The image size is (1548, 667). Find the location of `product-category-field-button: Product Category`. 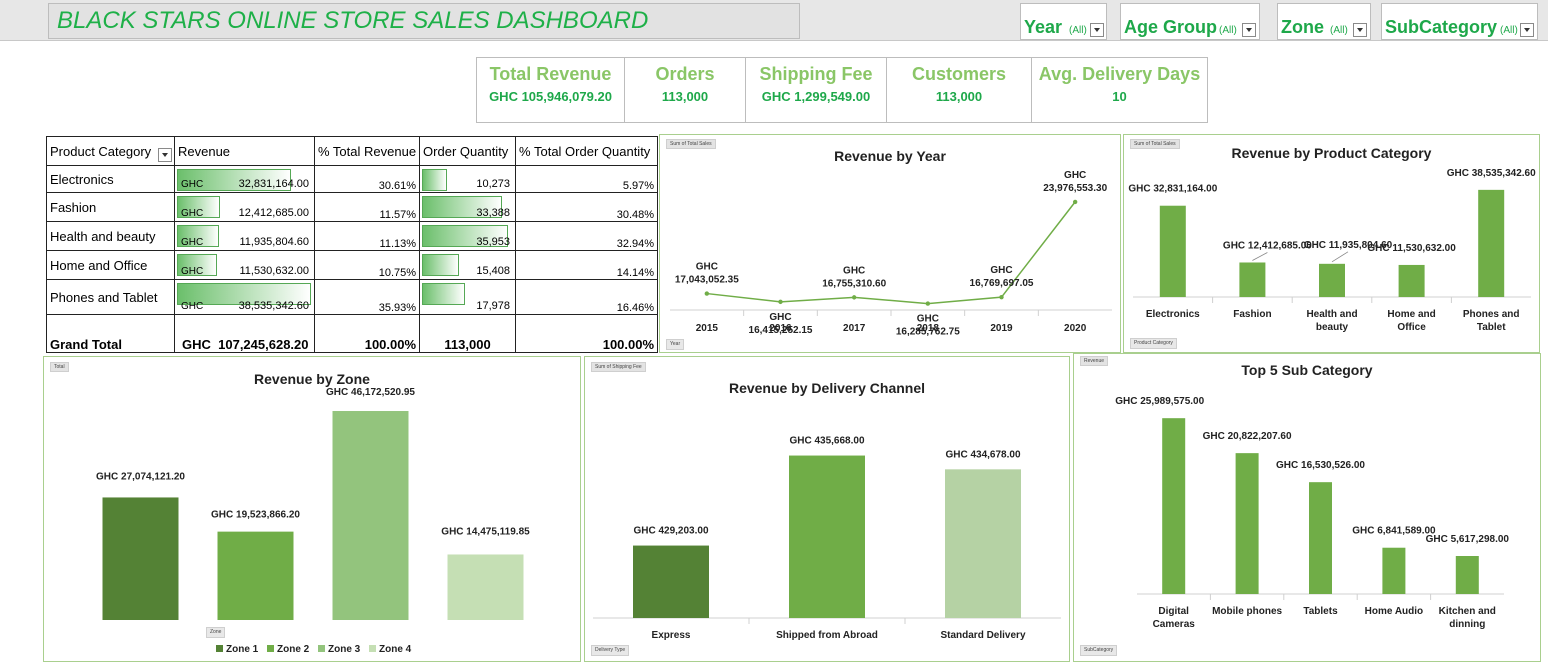

product-category-field-button: Product Category is located at coordinates (1153, 343).